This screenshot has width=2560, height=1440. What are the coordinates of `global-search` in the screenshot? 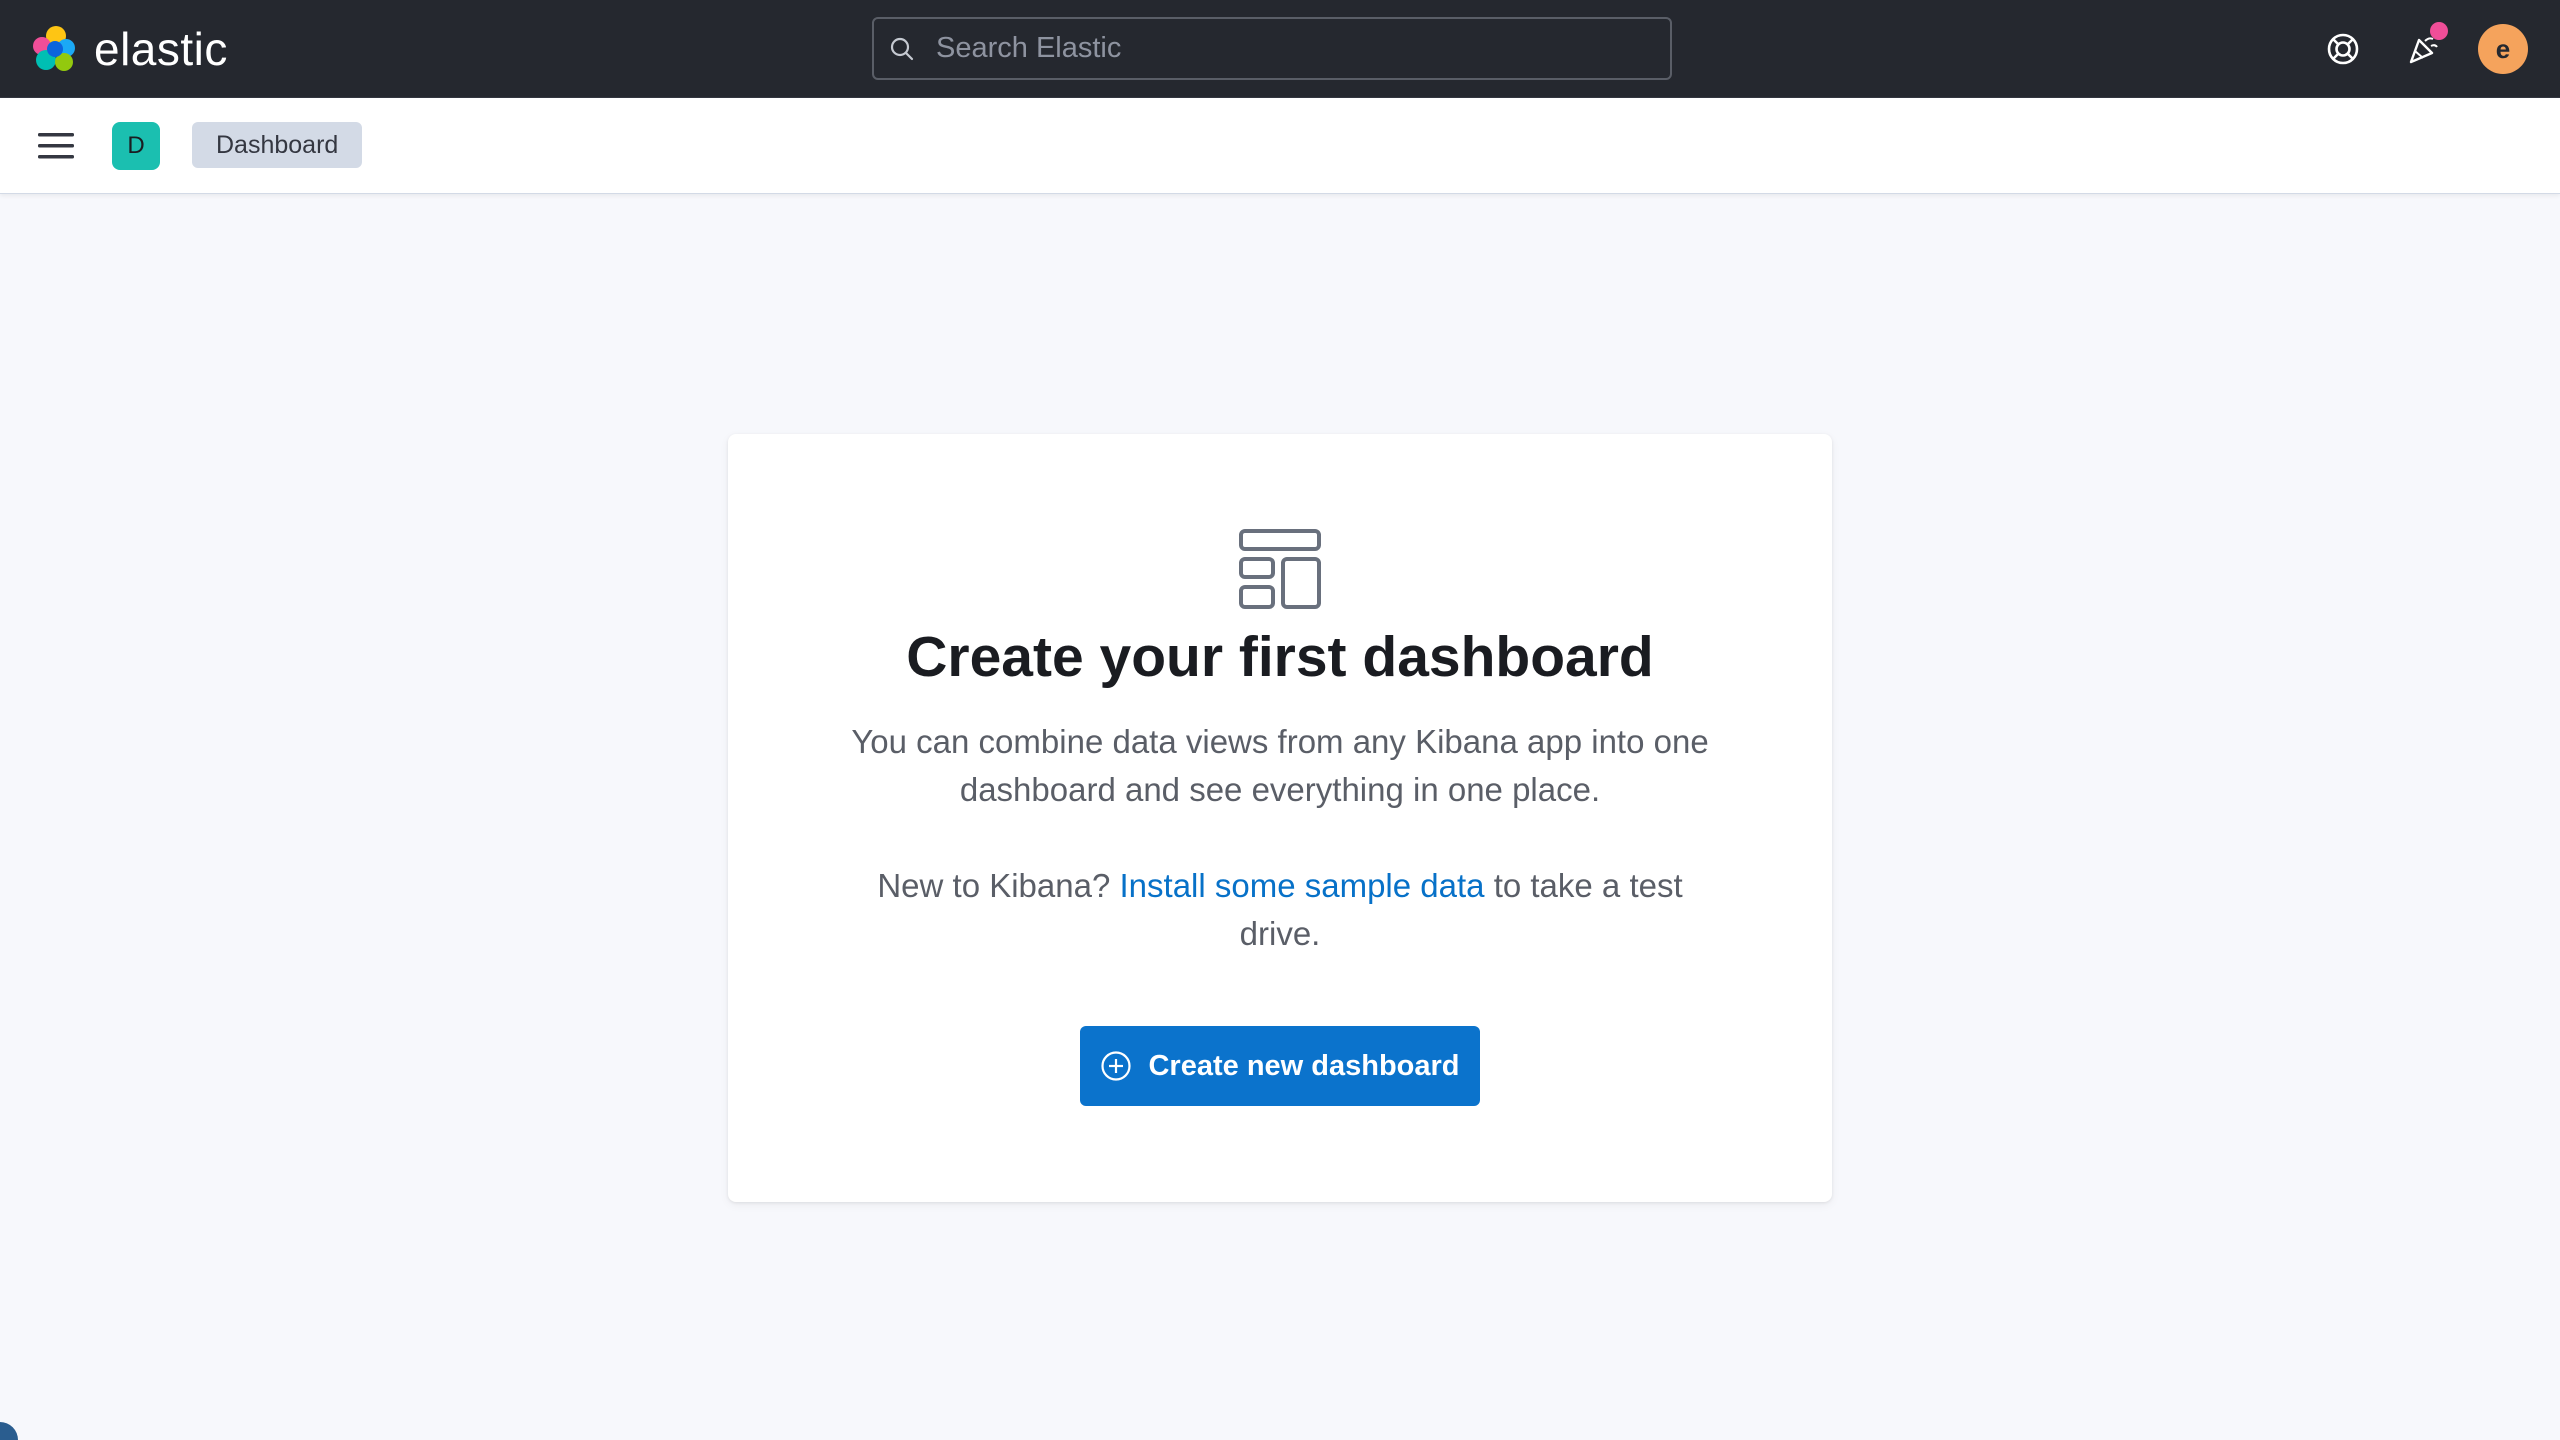 It's located at (1272, 48).